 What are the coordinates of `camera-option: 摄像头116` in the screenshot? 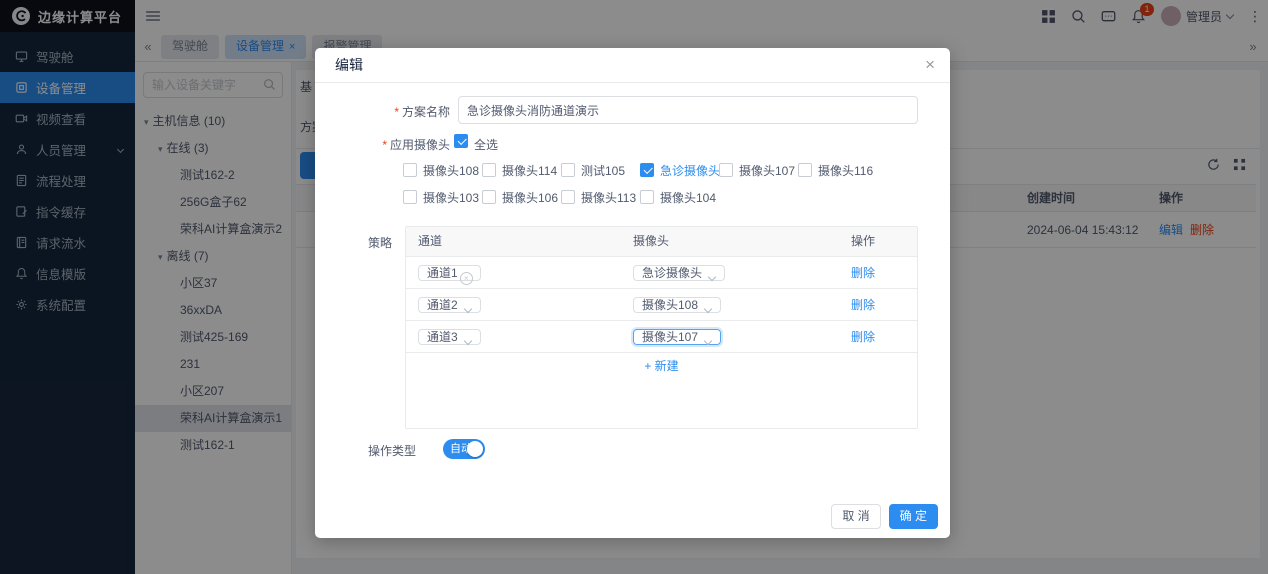 It's located at (837, 170).